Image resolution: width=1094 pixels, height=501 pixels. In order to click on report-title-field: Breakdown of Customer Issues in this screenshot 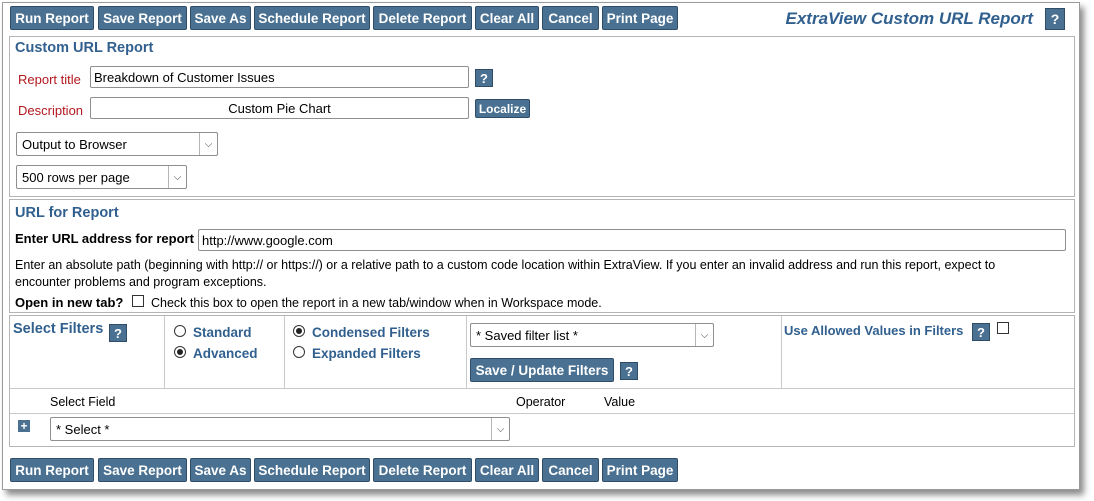, I will do `click(279, 77)`.